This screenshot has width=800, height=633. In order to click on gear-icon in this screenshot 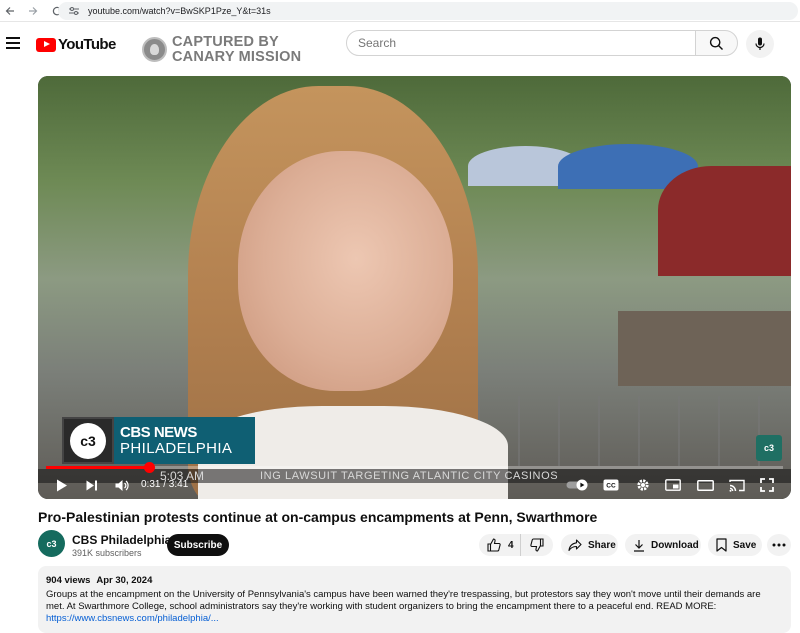, I will do `click(643, 485)`.